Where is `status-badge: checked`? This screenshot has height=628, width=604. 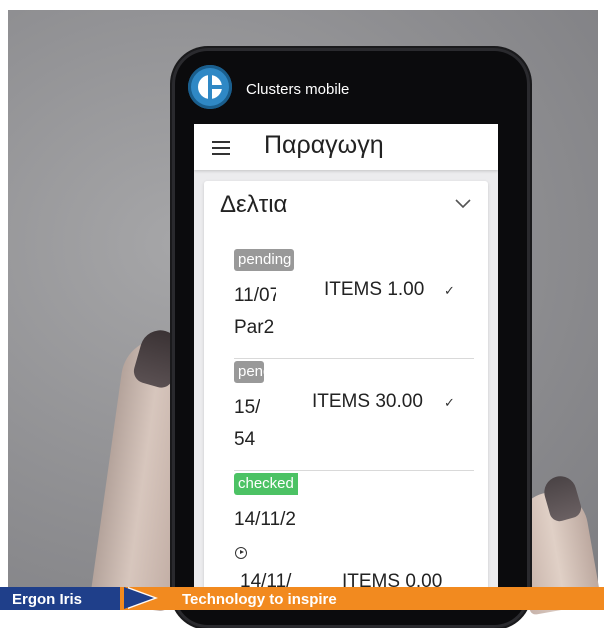
status-badge: checked is located at coordinates (274, 484).